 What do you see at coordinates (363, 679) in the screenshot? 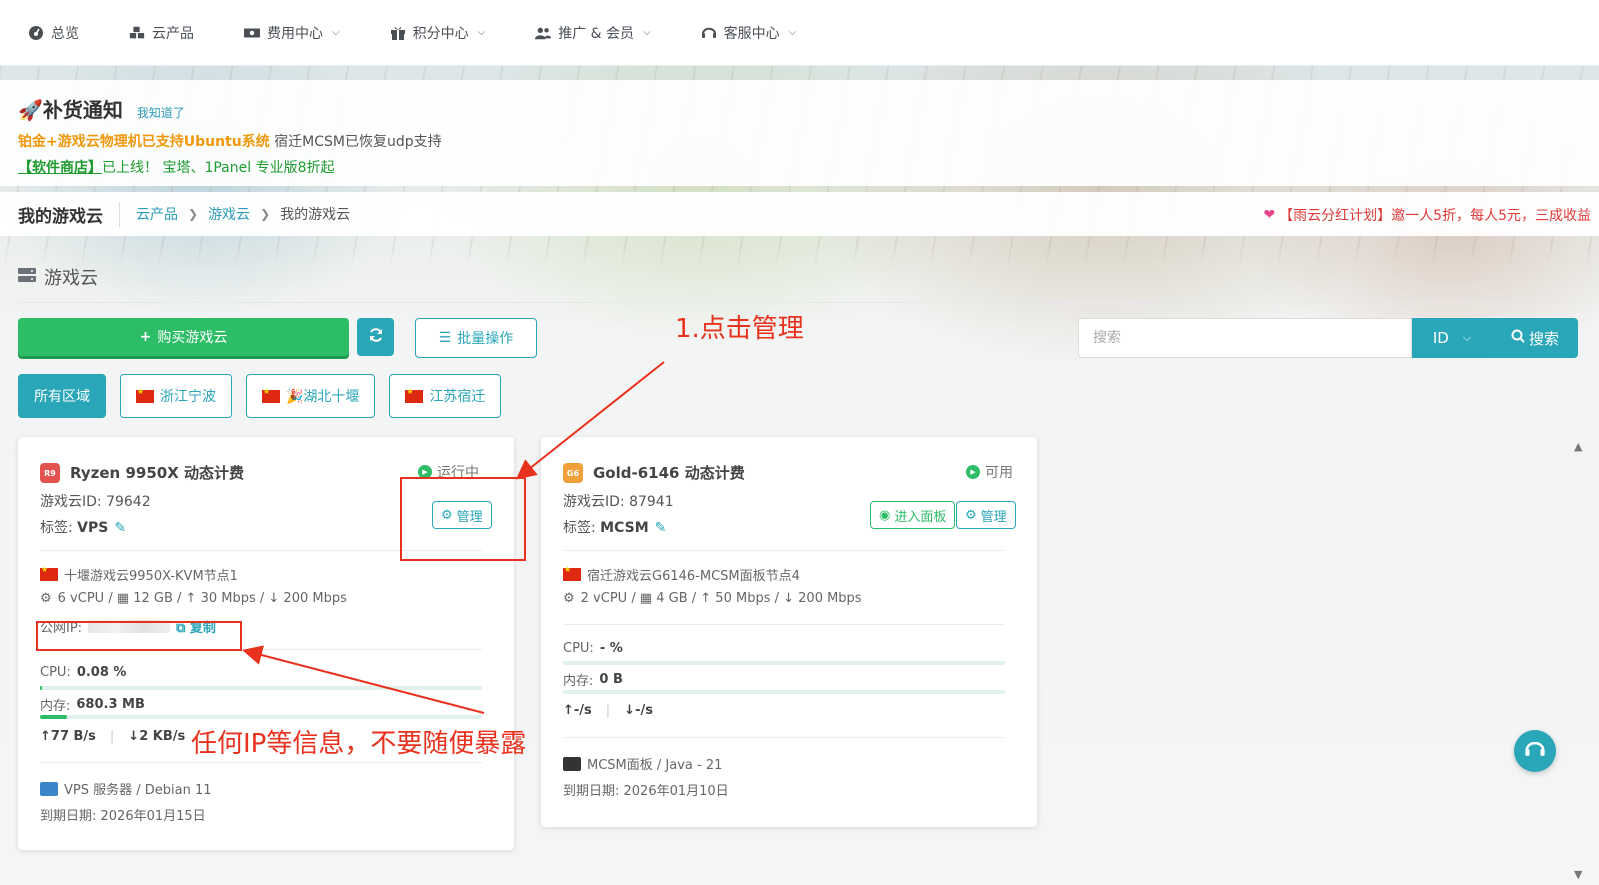
I see `arrow-to-ip` at bounding box center [363, 679].